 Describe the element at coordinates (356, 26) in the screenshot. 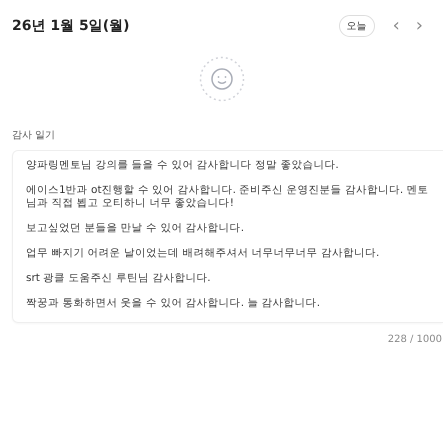

I see `today-button: 오늘` at that location.